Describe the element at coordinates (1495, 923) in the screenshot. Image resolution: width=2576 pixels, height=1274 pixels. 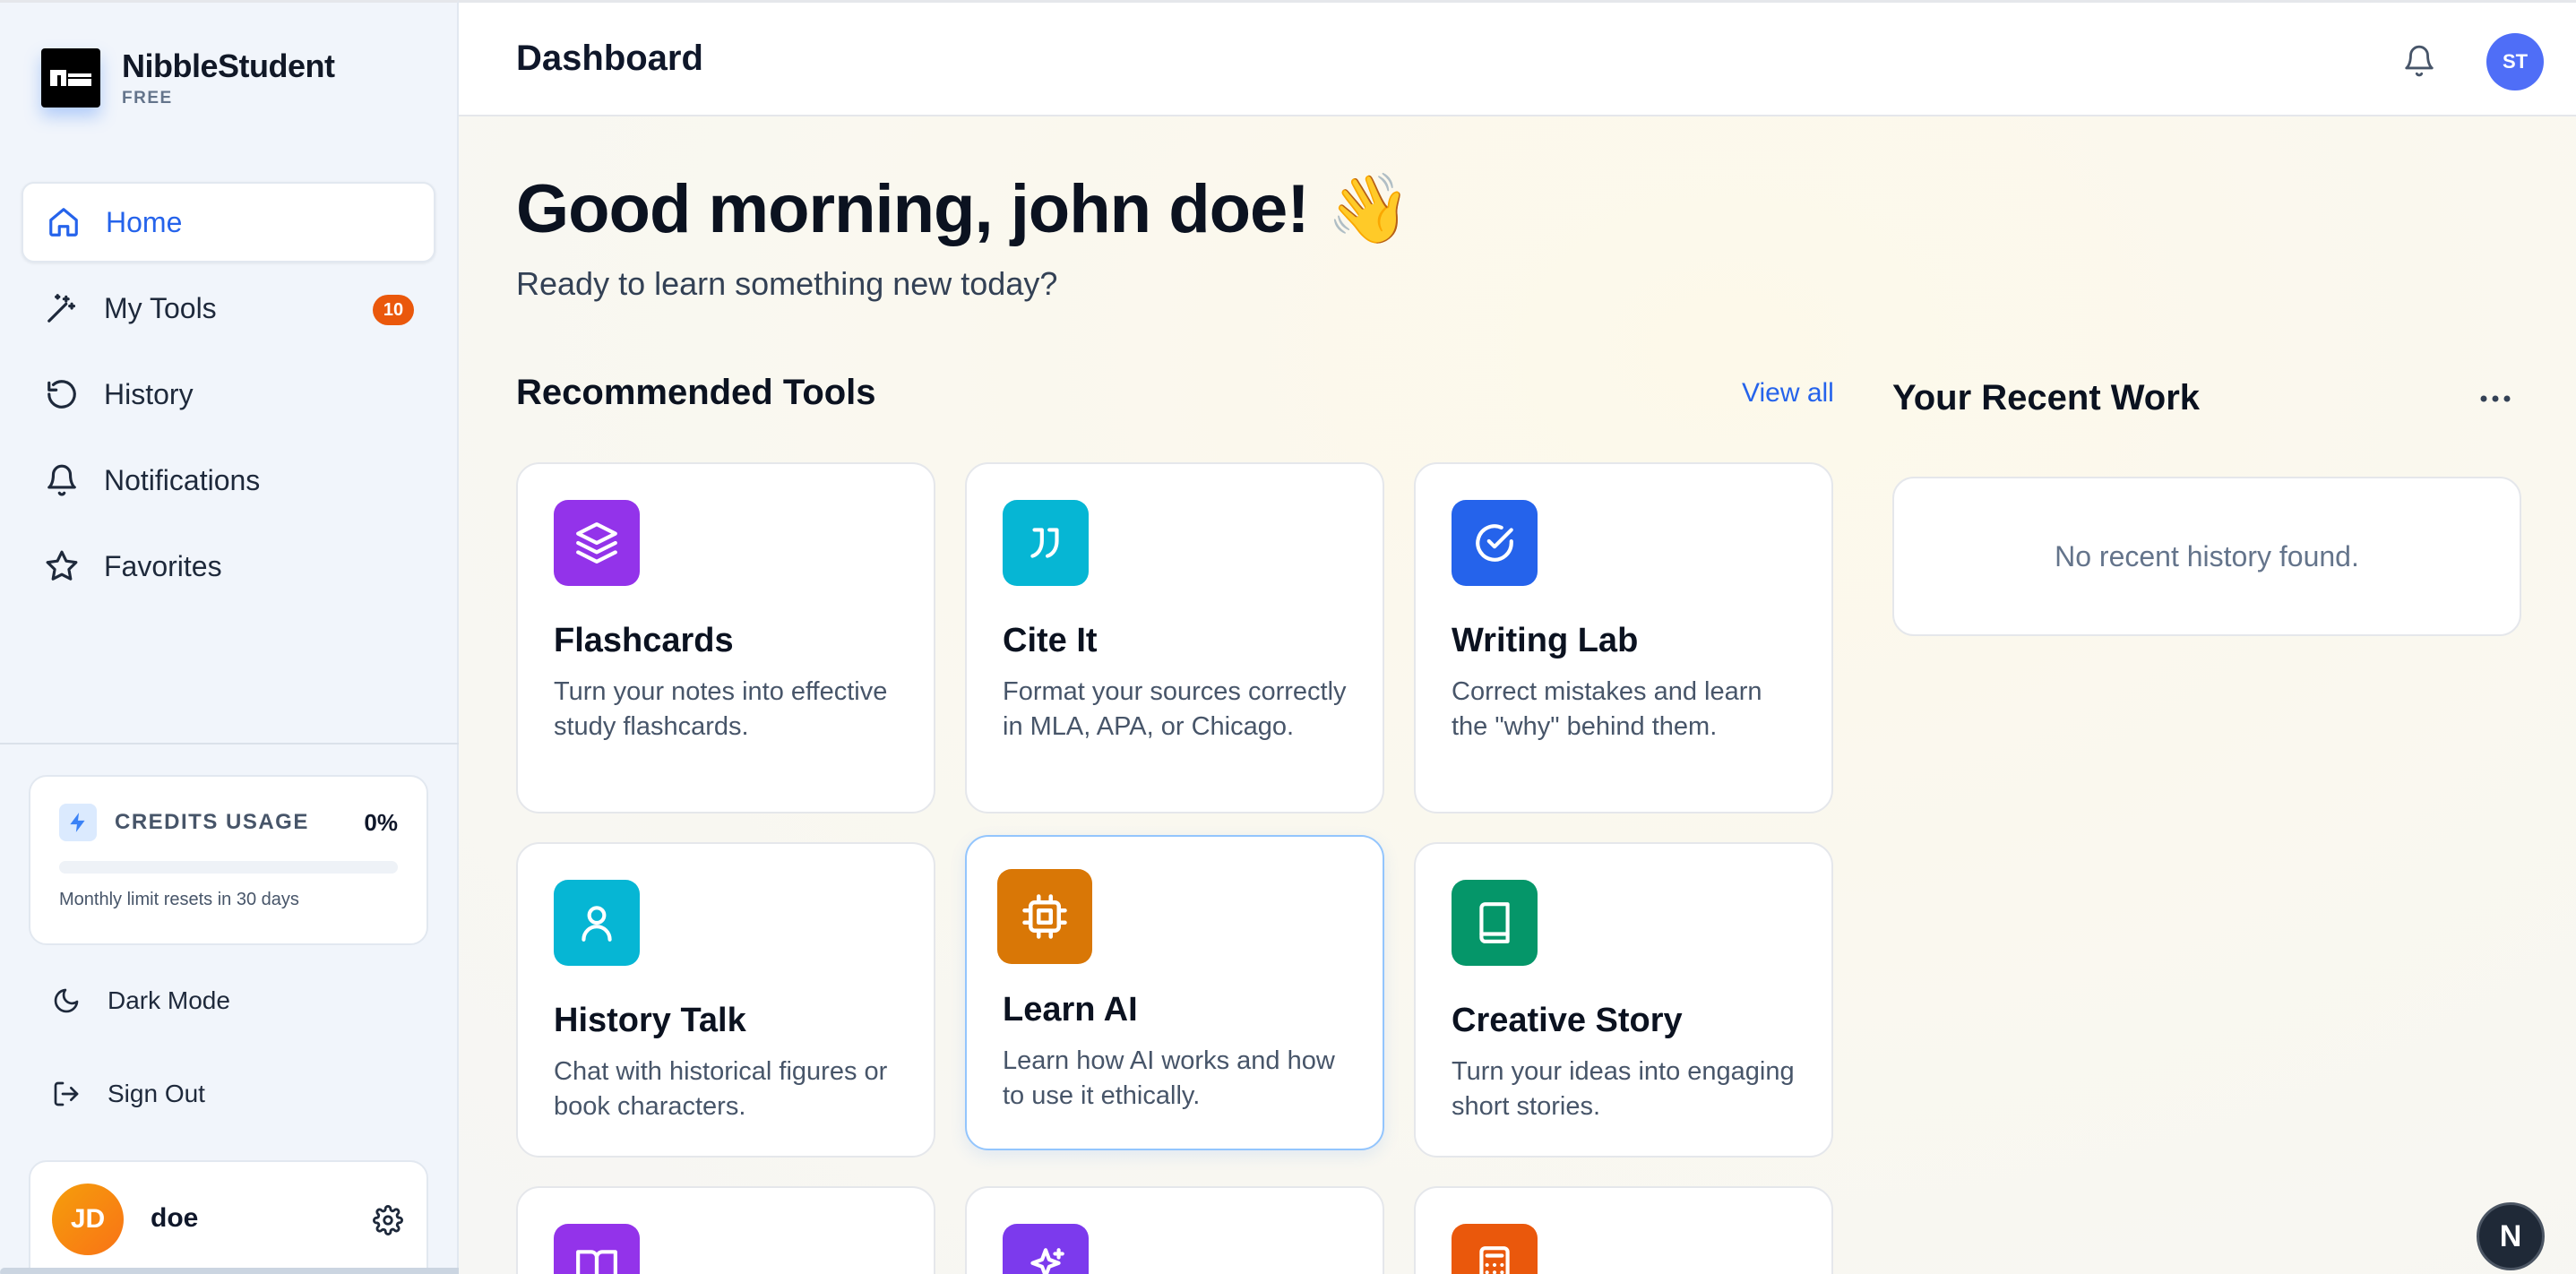
I see `book-icon` at that location.